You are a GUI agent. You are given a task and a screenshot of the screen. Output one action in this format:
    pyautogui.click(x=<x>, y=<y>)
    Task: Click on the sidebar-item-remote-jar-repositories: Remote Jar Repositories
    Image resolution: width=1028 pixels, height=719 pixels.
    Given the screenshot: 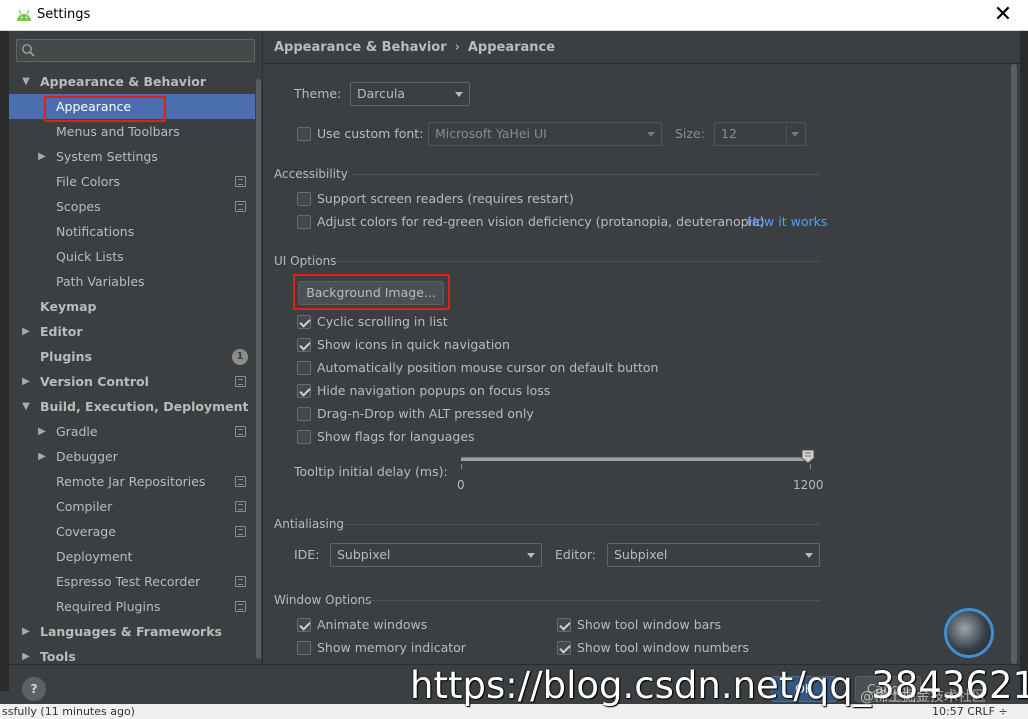 What is the action you would take?
    pyautogui.click(x=132, y=481)
    